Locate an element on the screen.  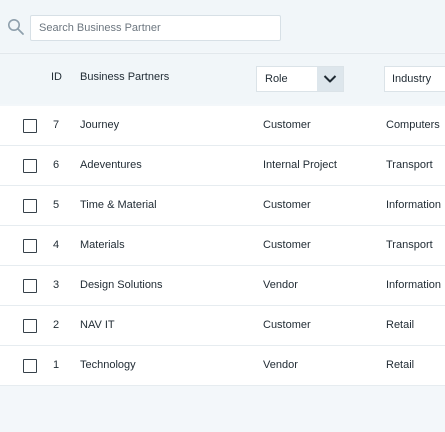
row-partner-name: Adeventures is located at coordinates (111, 165).